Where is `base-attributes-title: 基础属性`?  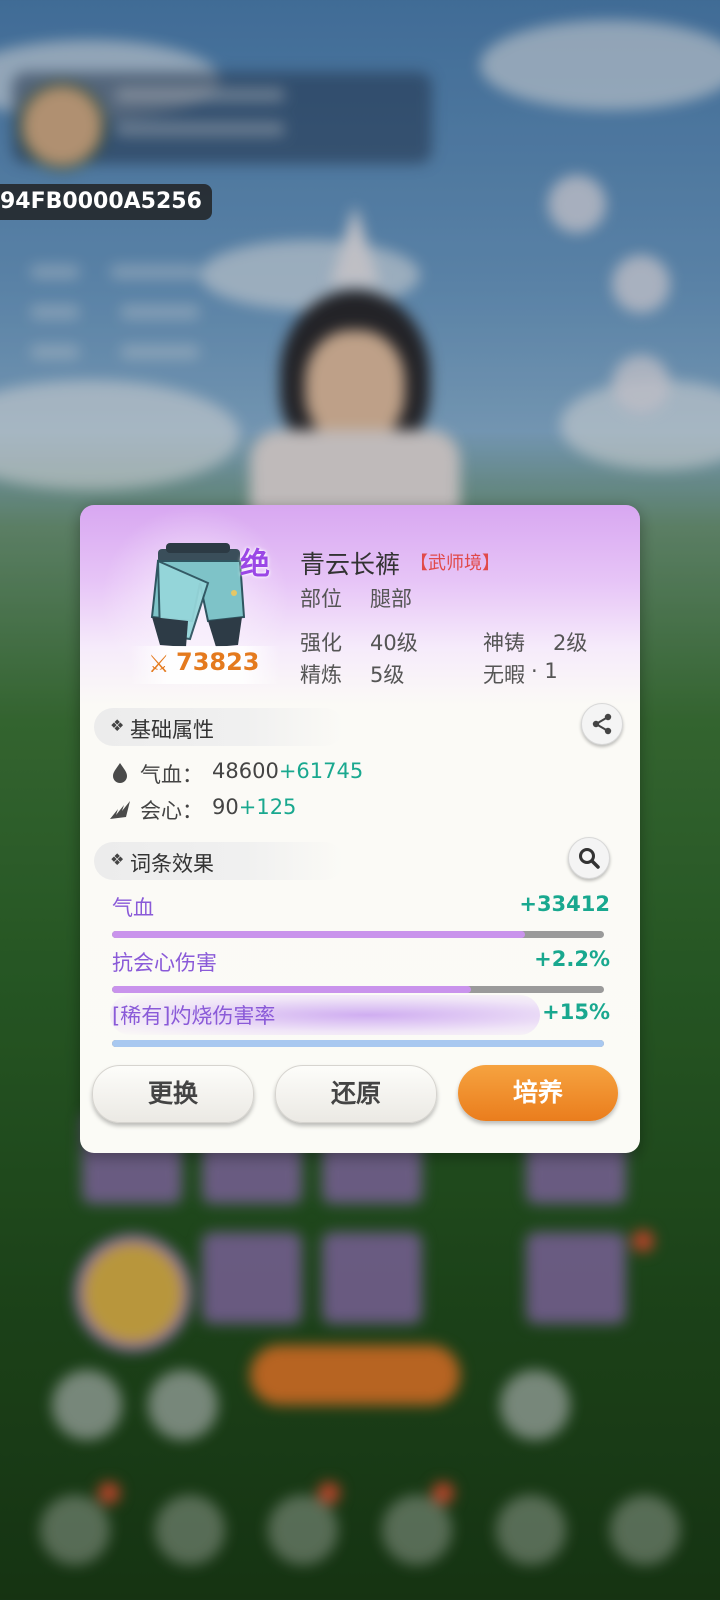 base-attributes-title: 基础属性 is located at coordinates (172, 730).